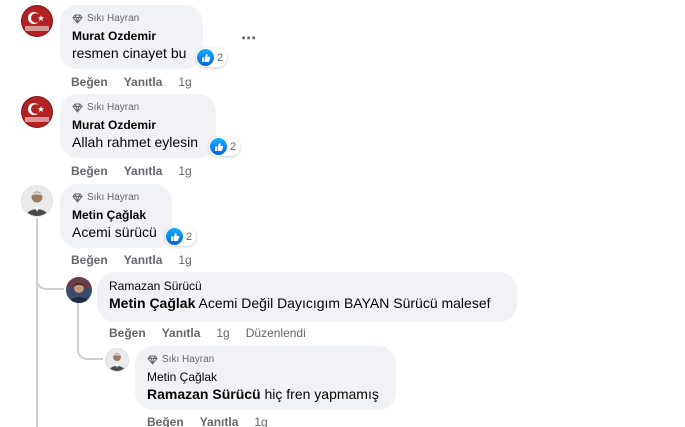 This screenshot has height=427, width=685. I want to click on comment-actions-1: Beğen Yanıtla 1g, so click(131, 82).